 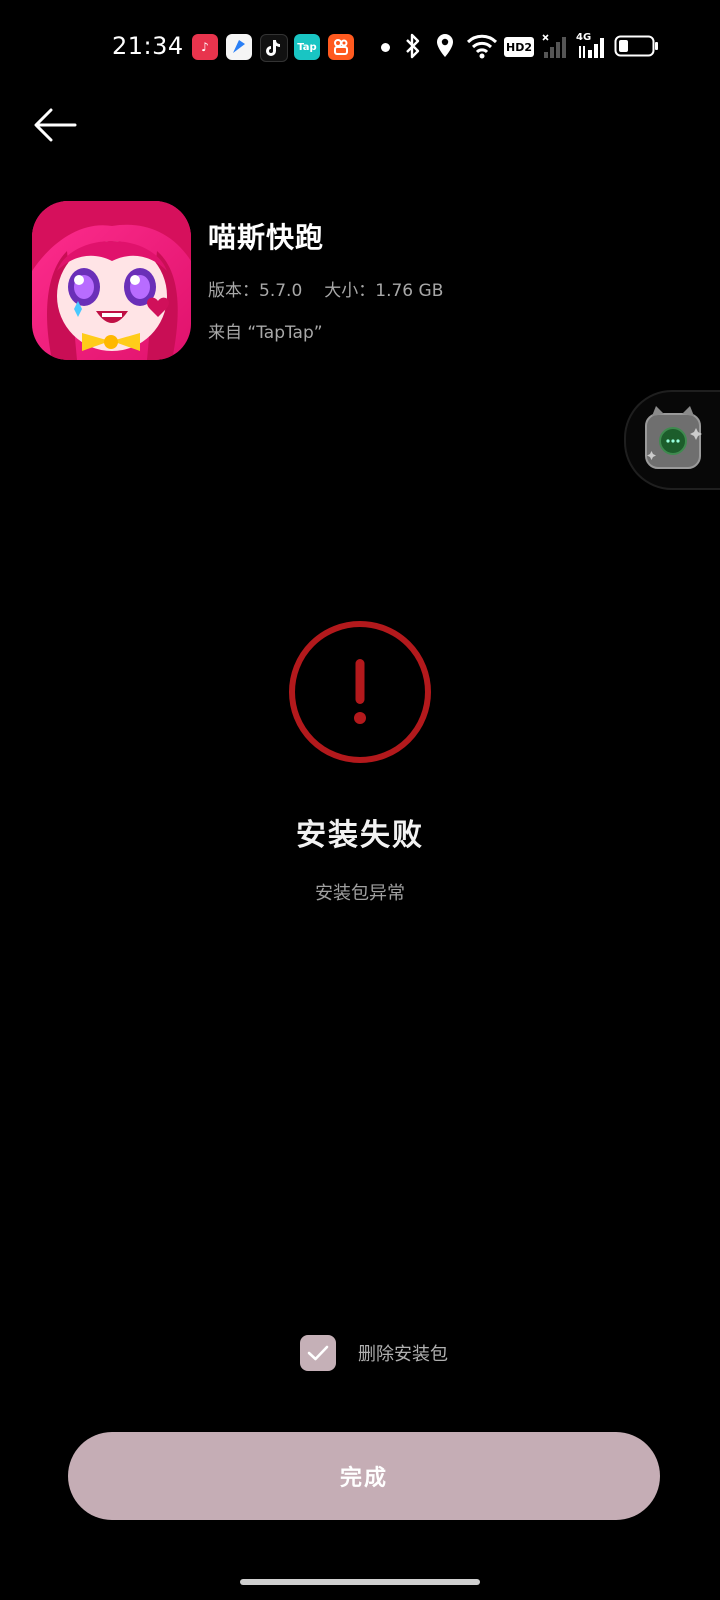 I want to click on checkmark-icon, so click(x=318, y=1353).